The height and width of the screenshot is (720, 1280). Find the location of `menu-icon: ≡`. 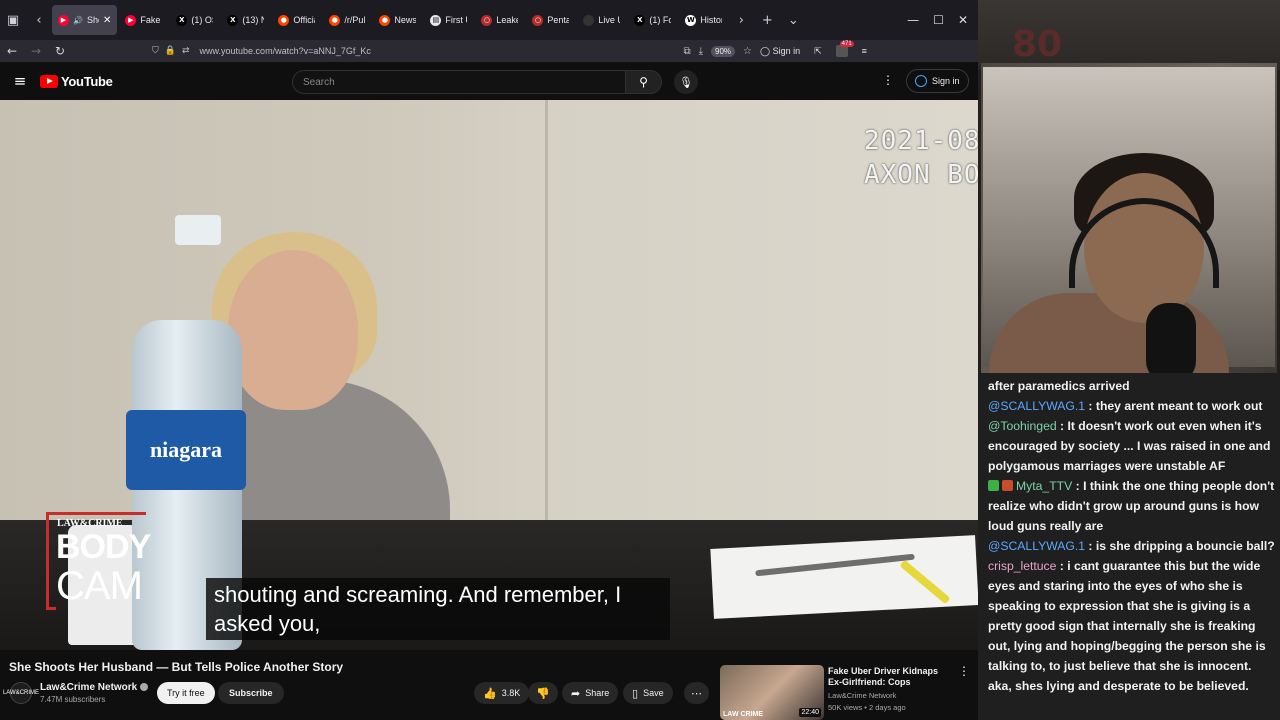

menu-icon: ≡ is located at coordinates (864, 51).